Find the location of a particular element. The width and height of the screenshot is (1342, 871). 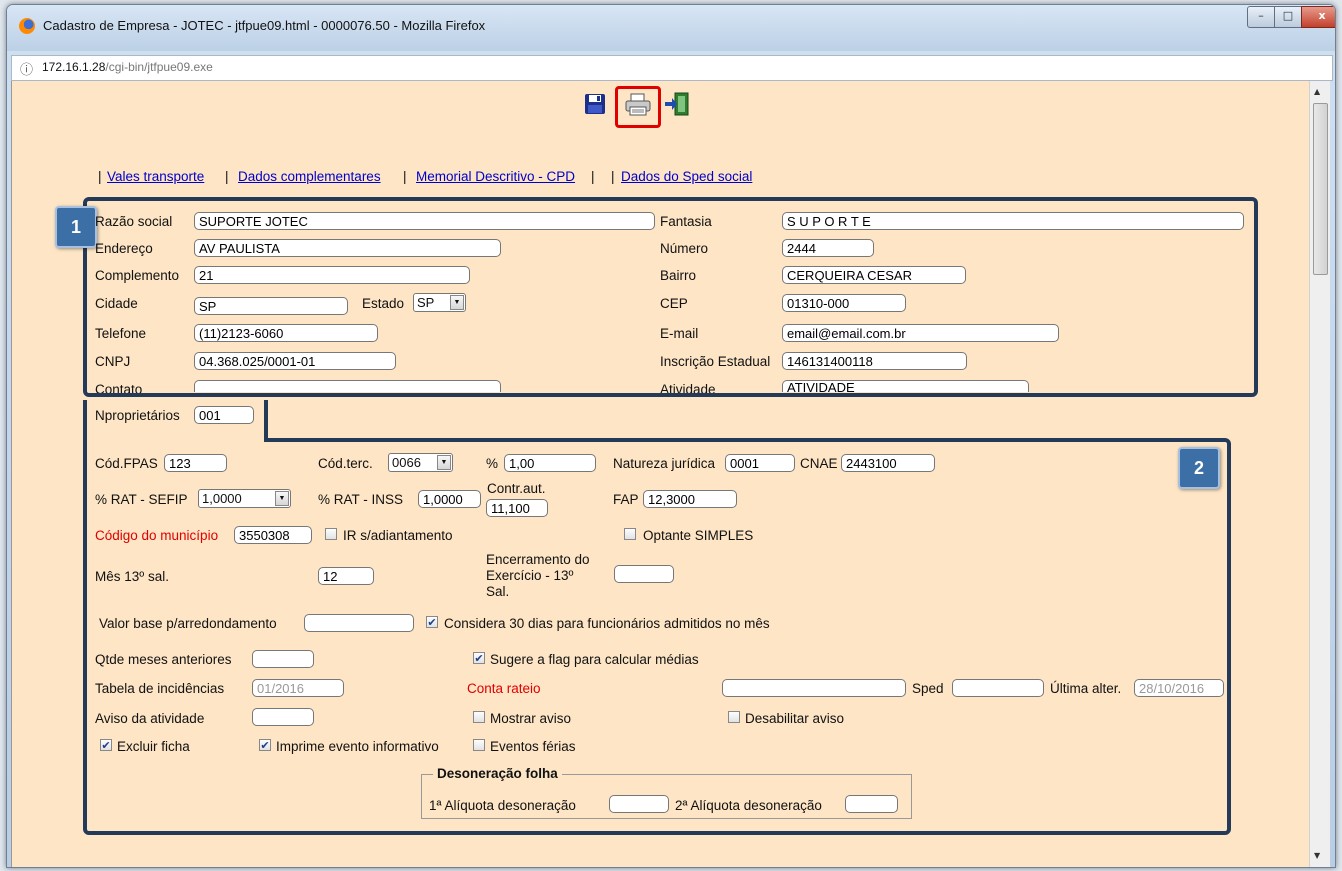

section-1-badge: 1 is located at coordinates (76, 227).